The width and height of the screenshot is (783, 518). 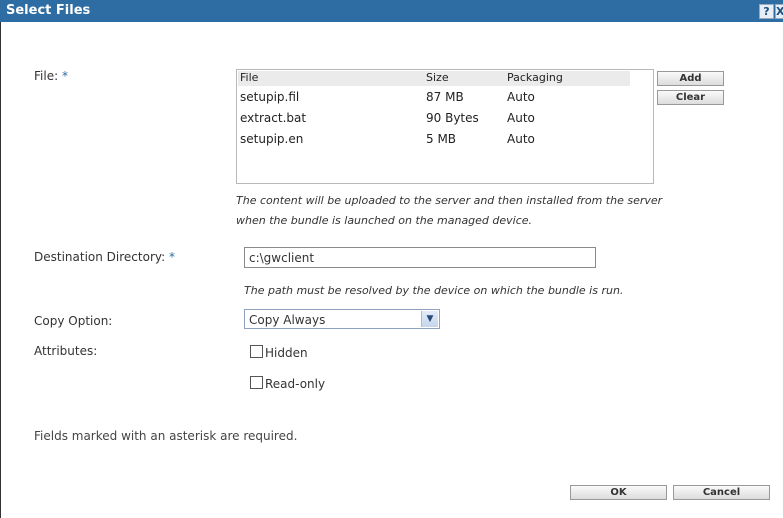 What do you see at coordinates (437, 77) in the screenshot?
I see `column-header-size: Size` at bounding box center [437, 77].